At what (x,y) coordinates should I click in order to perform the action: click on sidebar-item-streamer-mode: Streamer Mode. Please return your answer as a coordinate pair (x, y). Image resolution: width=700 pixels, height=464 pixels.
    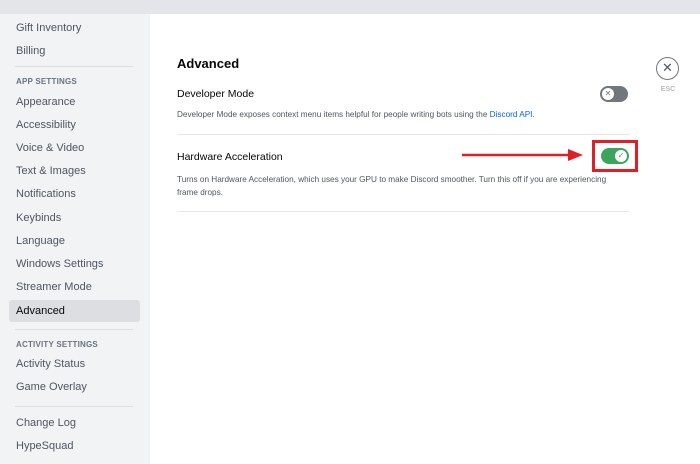
    Looking at the image, I should click on (74, 287).